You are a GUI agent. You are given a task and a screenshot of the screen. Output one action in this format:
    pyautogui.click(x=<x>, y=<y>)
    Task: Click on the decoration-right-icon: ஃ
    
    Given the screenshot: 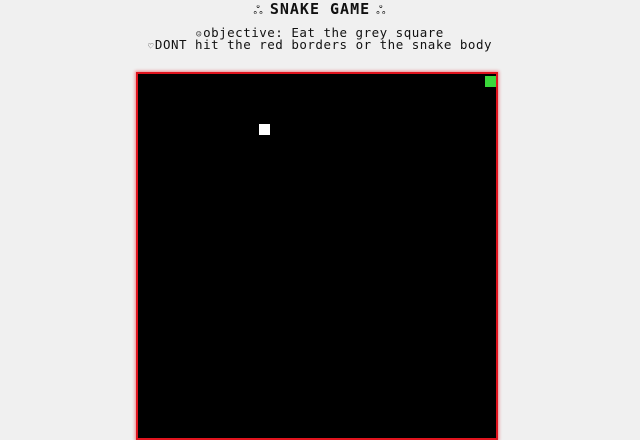 What is the action you would take?
    pyautogui.click(x=381, y=10)
    